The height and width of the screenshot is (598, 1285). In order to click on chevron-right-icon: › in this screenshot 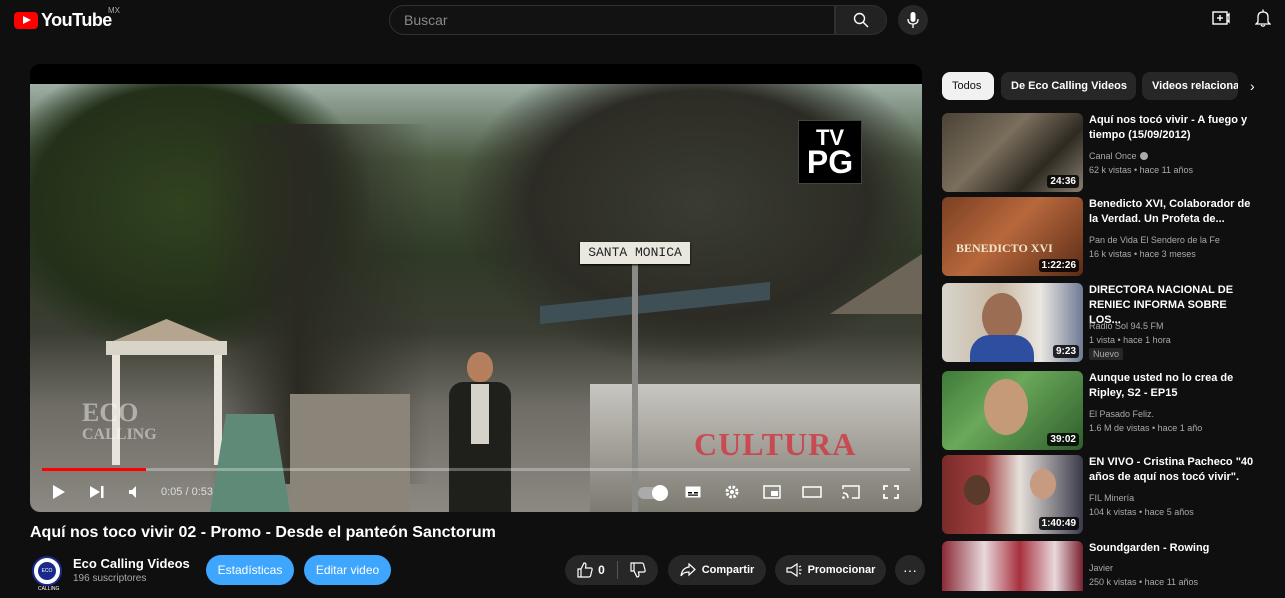, I will do `click(1252, 86)`.